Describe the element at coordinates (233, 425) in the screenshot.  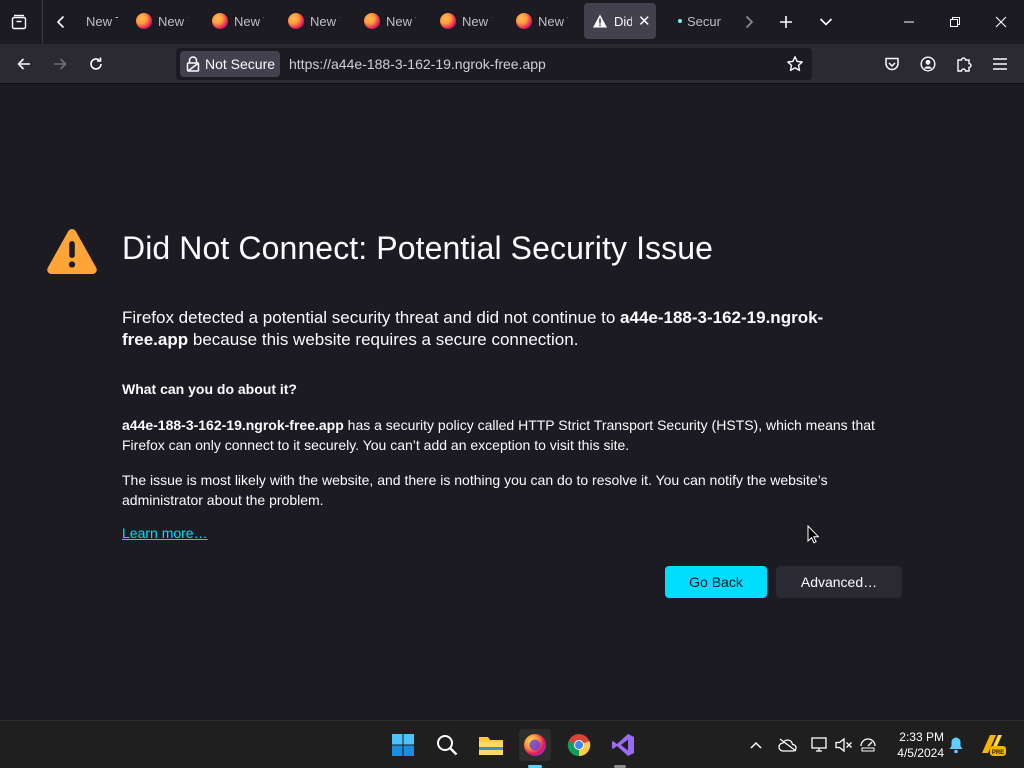
I see `hsts-host: a44e-188-3-162-19.ngrok-free.app` at that location.